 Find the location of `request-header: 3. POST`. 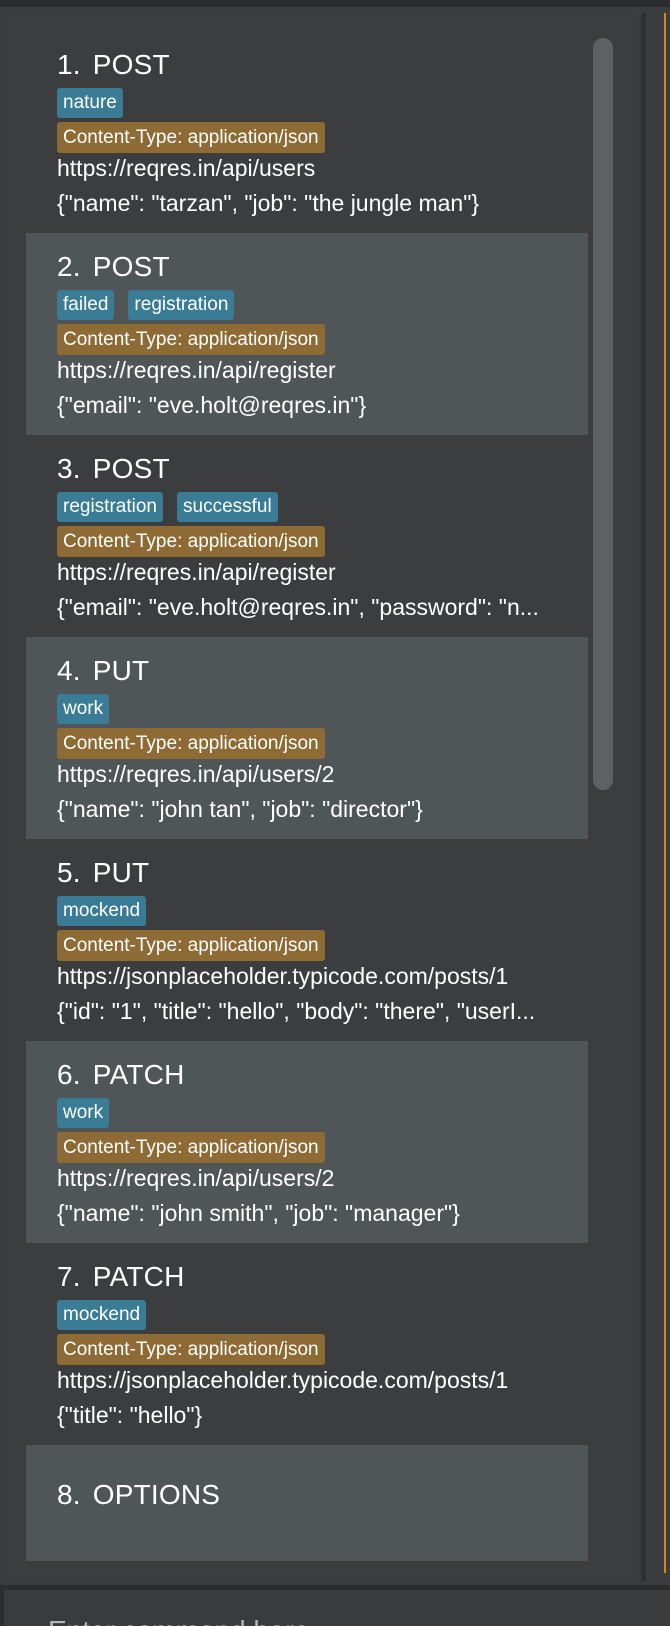

request-header: 3. POST is located at coordinates (113, 469).